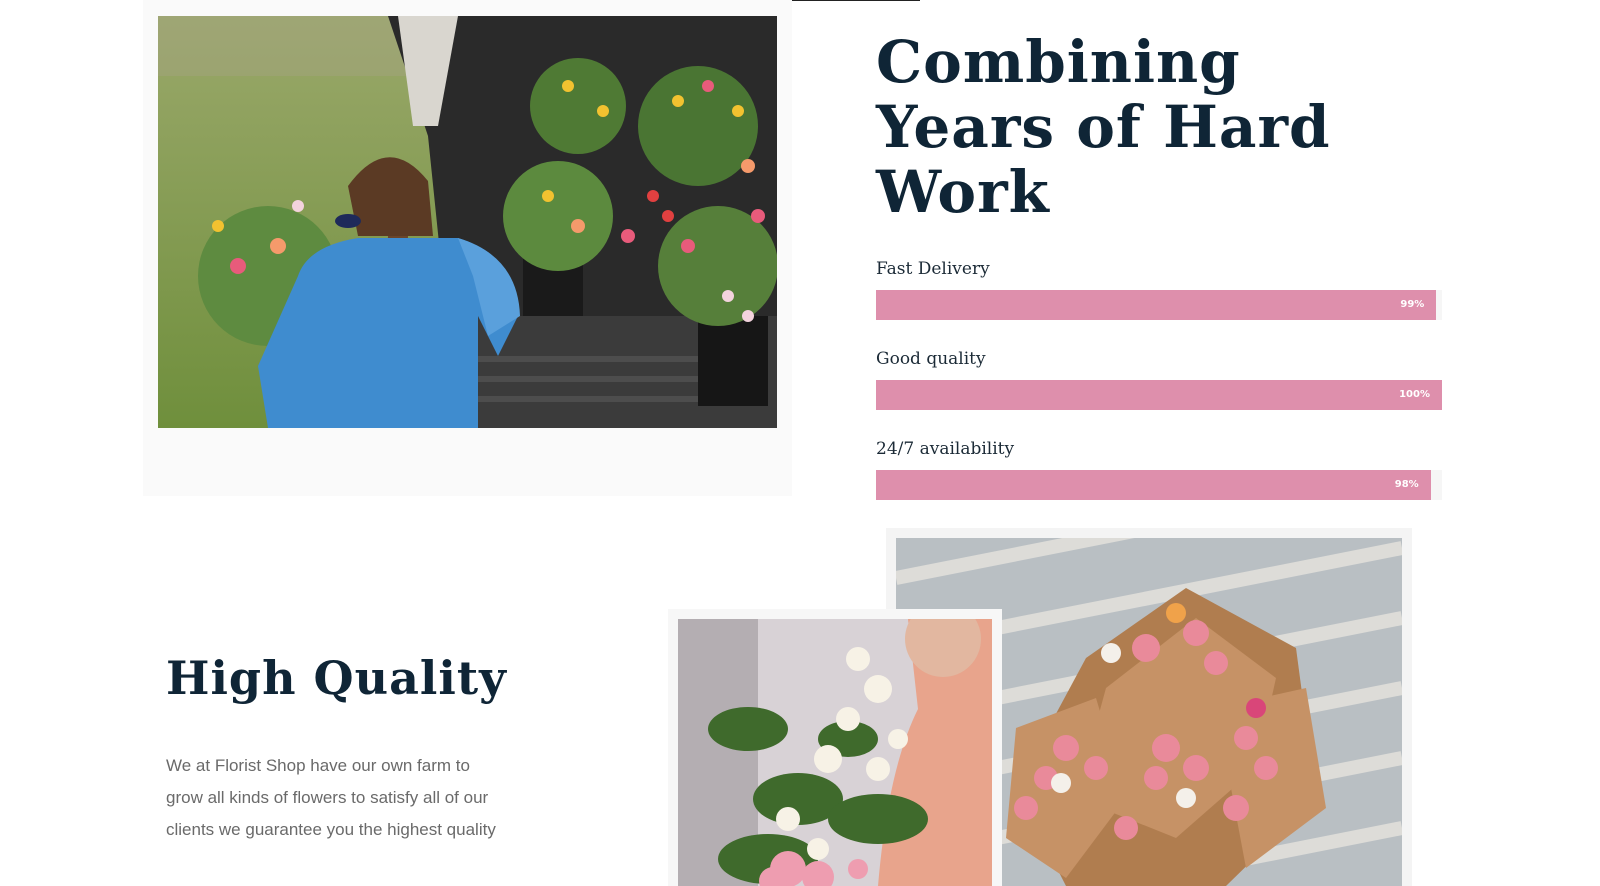 The width and height of the screenshot is (1600, 886). What do you see at coordinates (336, 678) in the screenshot?
I see `section-heading: High Quality` at bounding box center [336, 678].